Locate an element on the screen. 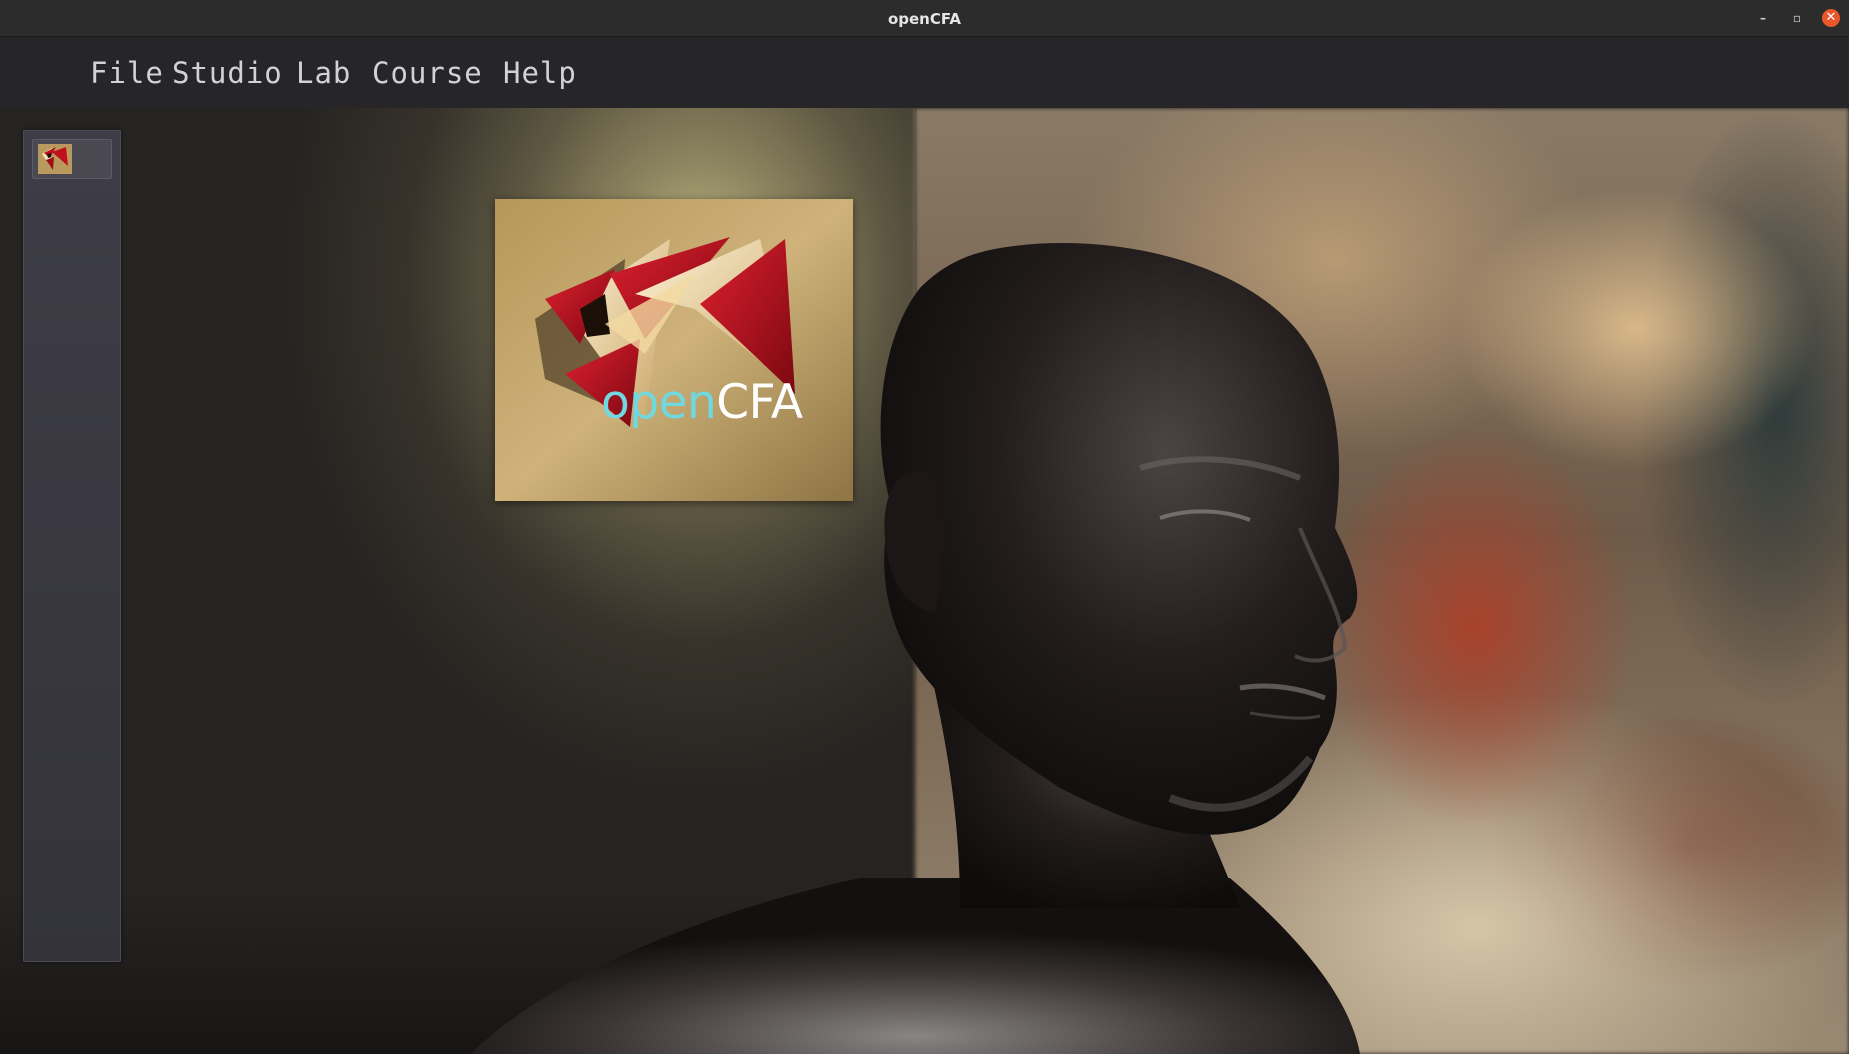  window-titlebar: openCFA – ▫ ✕ is located at coordinates (924, 18).